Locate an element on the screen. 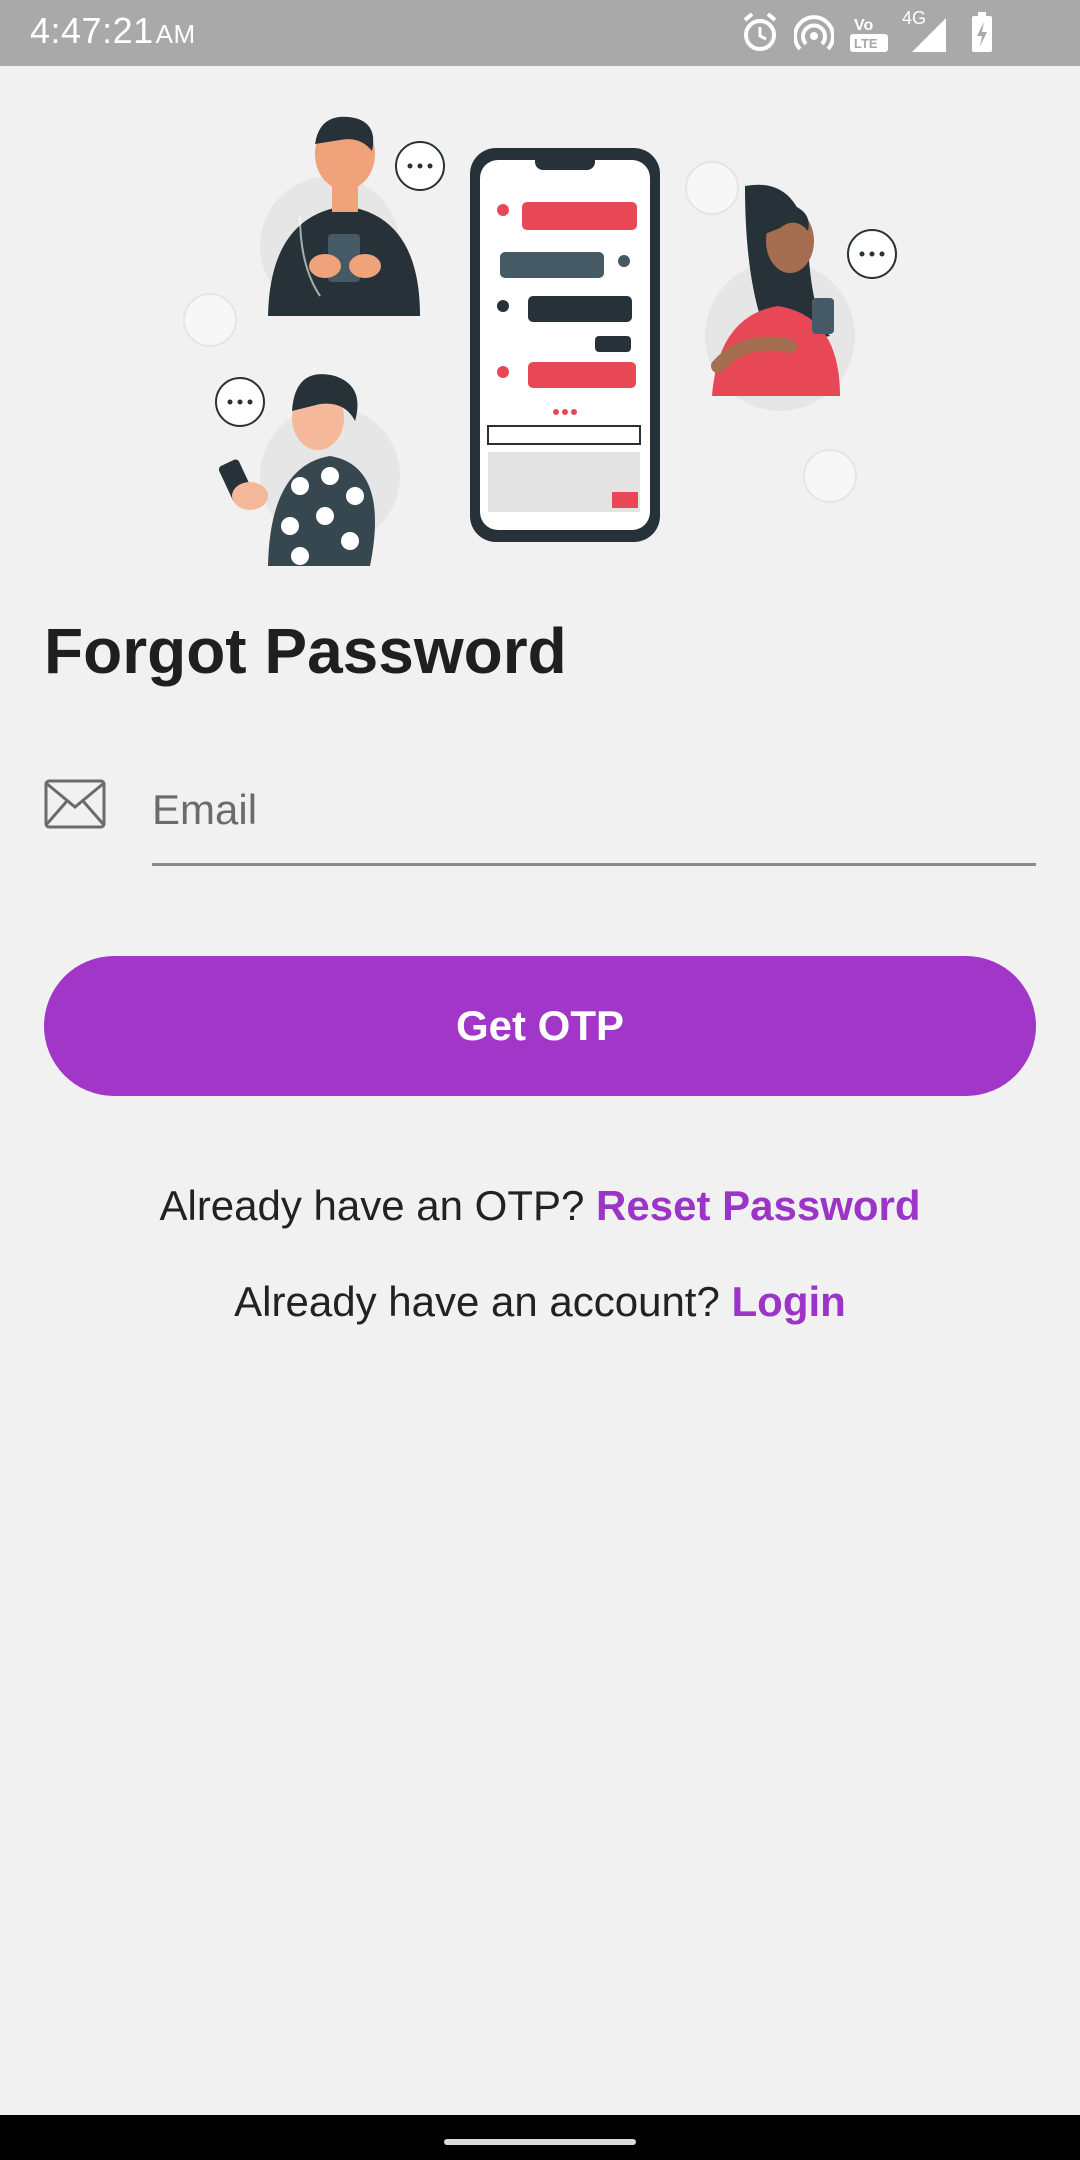 The image size is (1080, 2160). svg-text: LTE is located at coordinates (866, 43).